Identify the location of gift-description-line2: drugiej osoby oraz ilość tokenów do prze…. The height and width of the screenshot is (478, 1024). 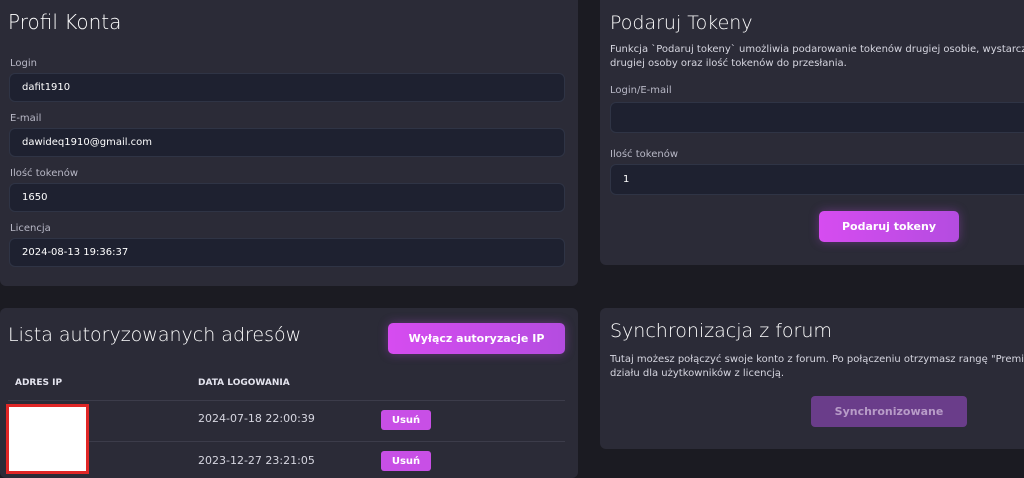
(728, 63).